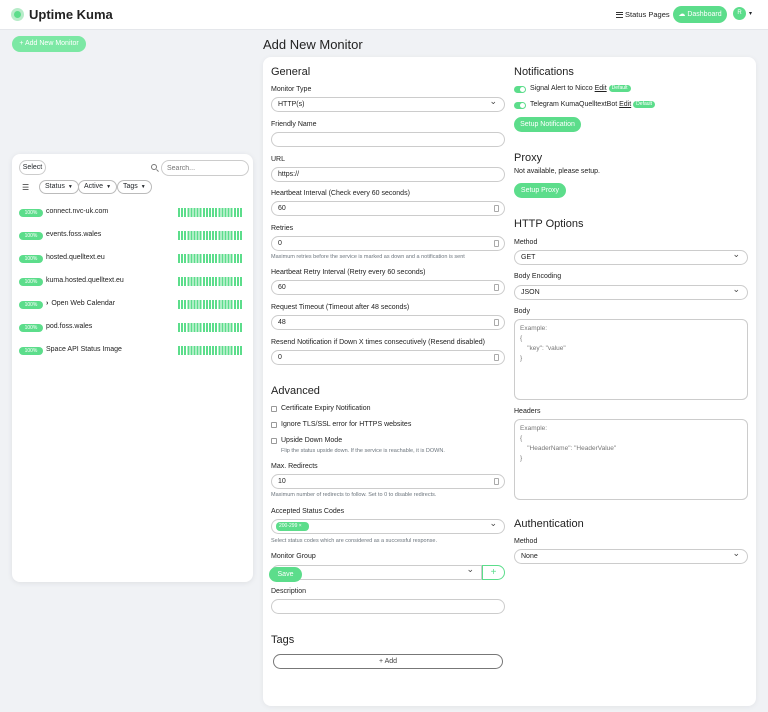  I want to click on status-code-chip-label: 200-299, so click(288, 526).